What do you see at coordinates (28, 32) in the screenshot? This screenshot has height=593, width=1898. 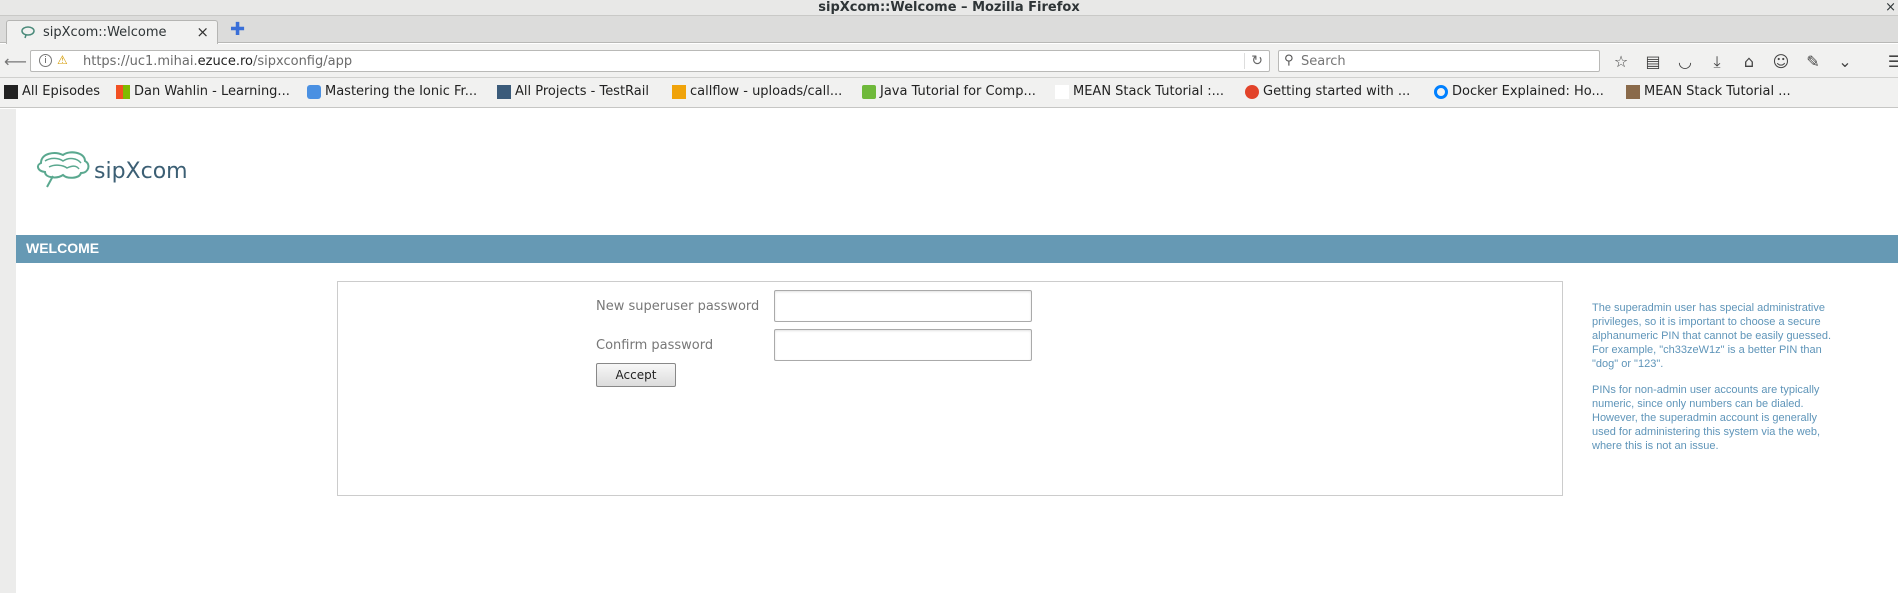 I see `sipxcom-favicon-icon` at bounding box center [28, 32].